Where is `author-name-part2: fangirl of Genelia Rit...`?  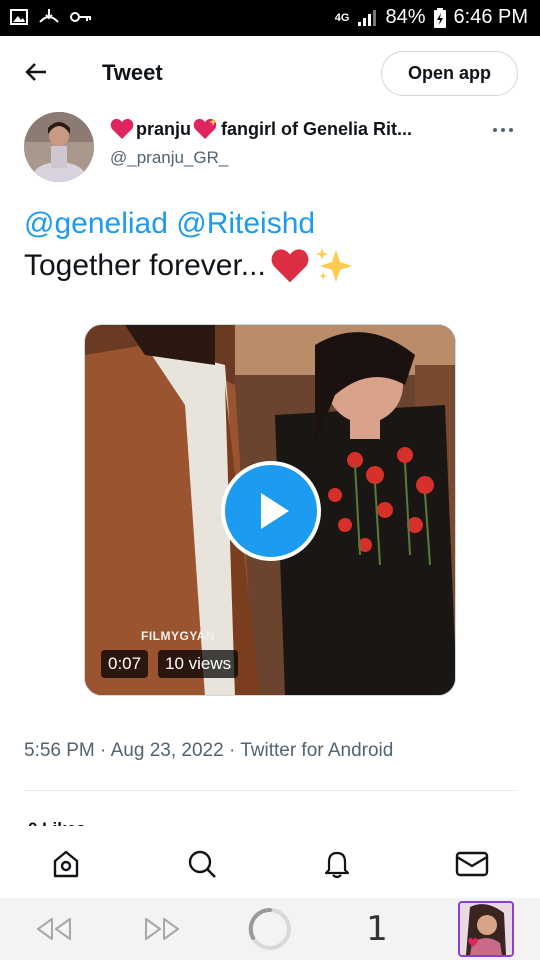
author-name-part2: fangirl of Genelia Rit... is located at coordinates (317, 128).